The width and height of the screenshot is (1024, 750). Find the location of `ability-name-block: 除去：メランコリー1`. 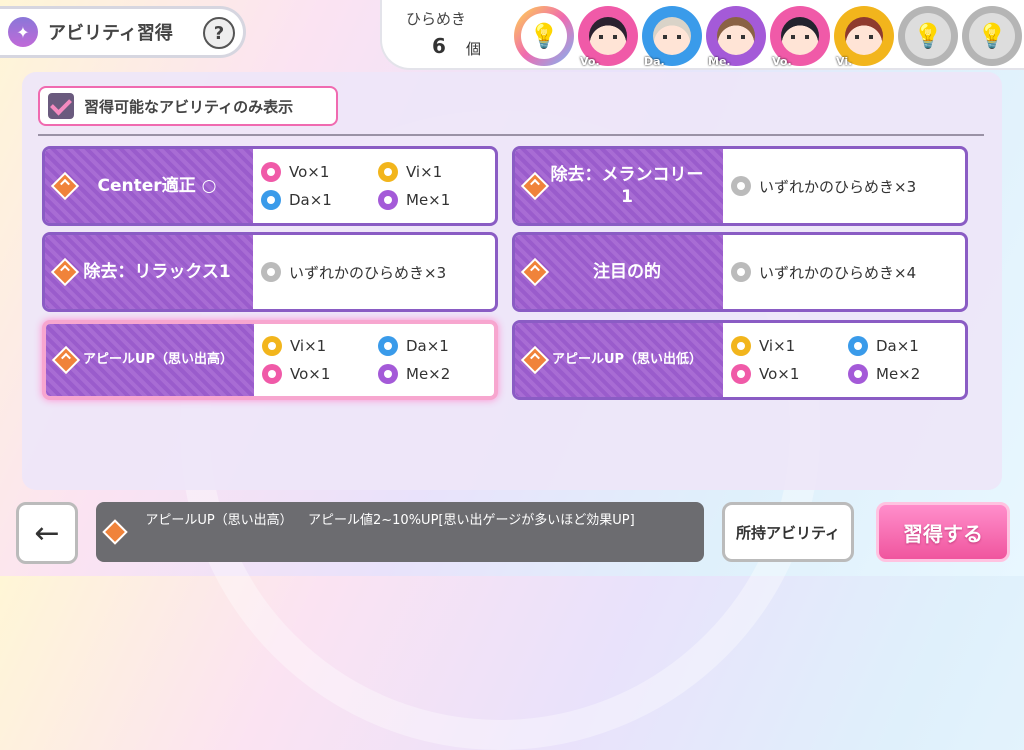

ability-name-block: 除去：メランコリー1 is located at coordinates (619, 186).